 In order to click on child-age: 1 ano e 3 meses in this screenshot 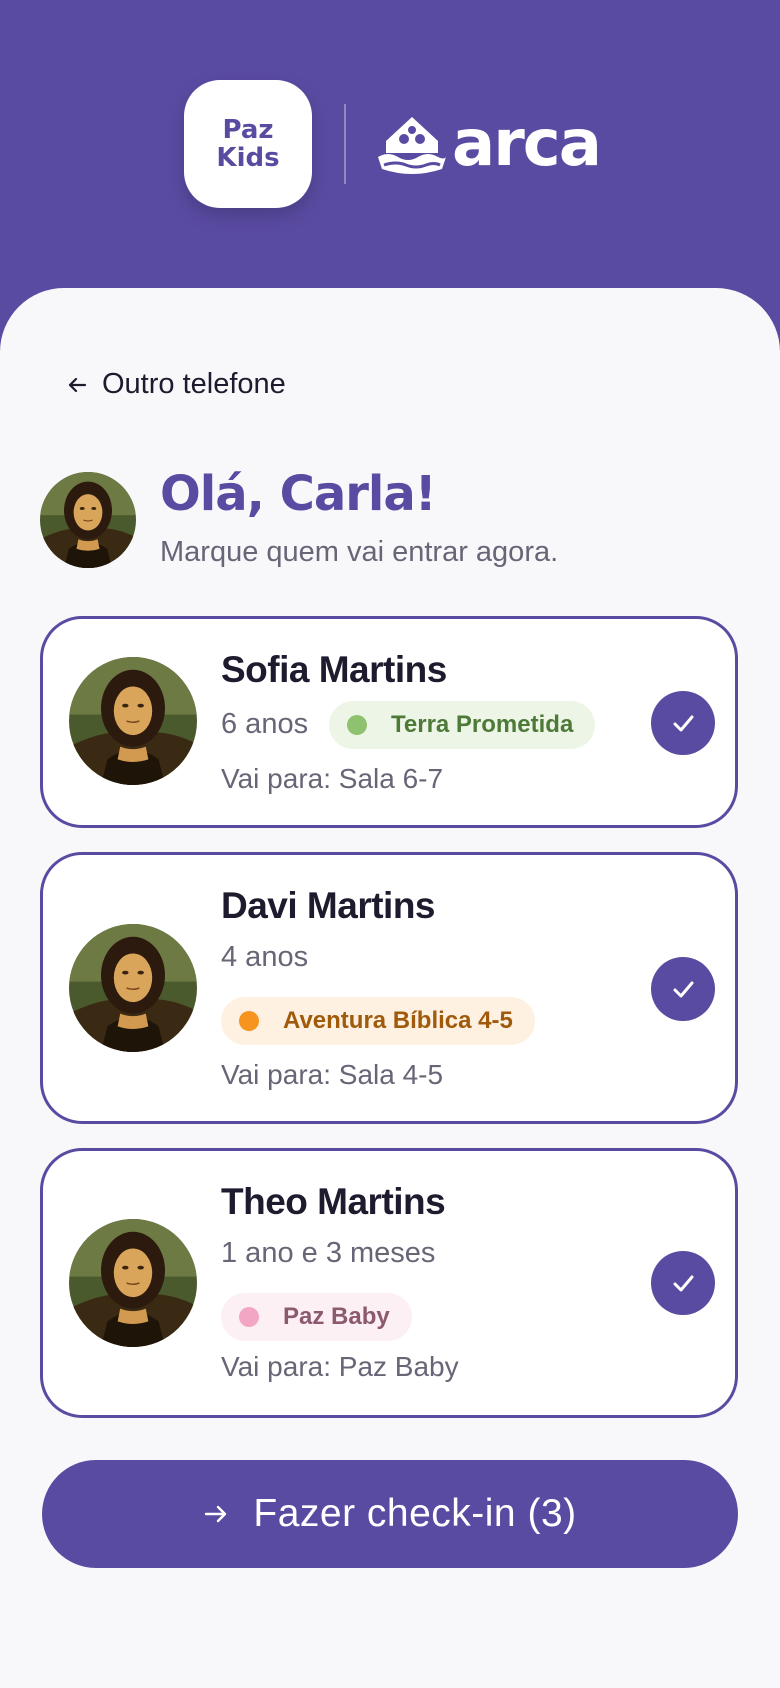, I will do `click(328, 1253)`.